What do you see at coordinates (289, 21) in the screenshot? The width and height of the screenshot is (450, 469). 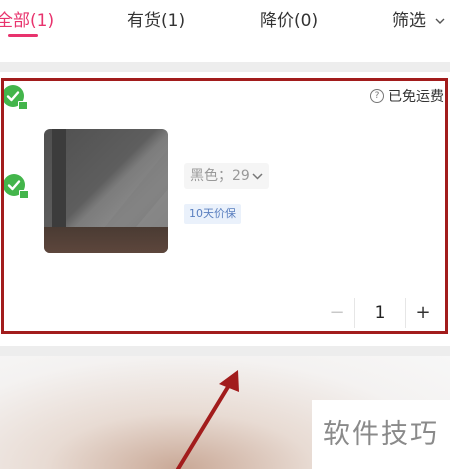 I see `tab-price-drop-label: 降价(0)` at bounding box center [289, 21].